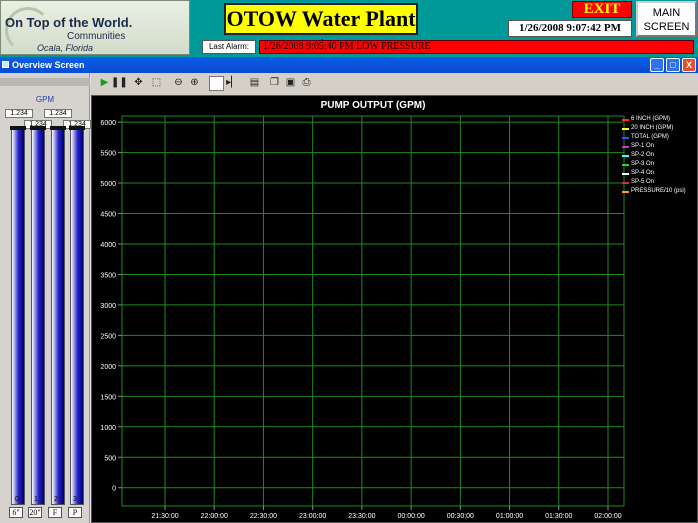 The width and height of the screenshot is (698, 523). I want to click on gauge-bar-20inch, so click(38, 315).